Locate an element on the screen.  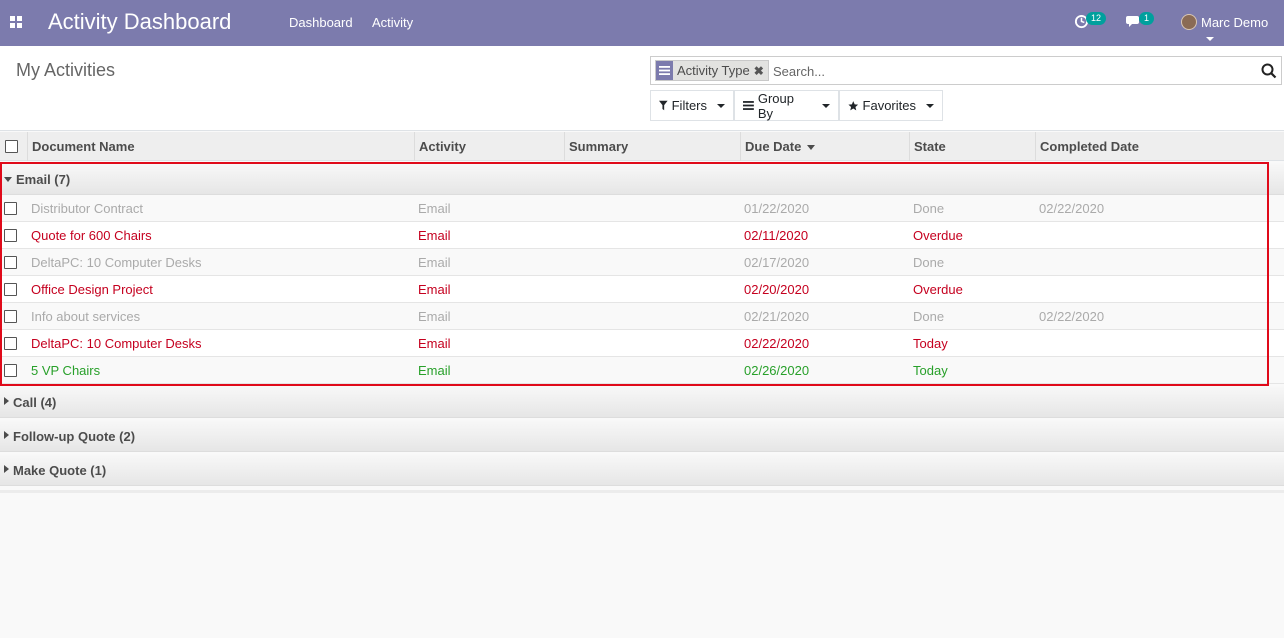
group-row-make-quote: Make Quote (1) is located at coordinates (642, 470).